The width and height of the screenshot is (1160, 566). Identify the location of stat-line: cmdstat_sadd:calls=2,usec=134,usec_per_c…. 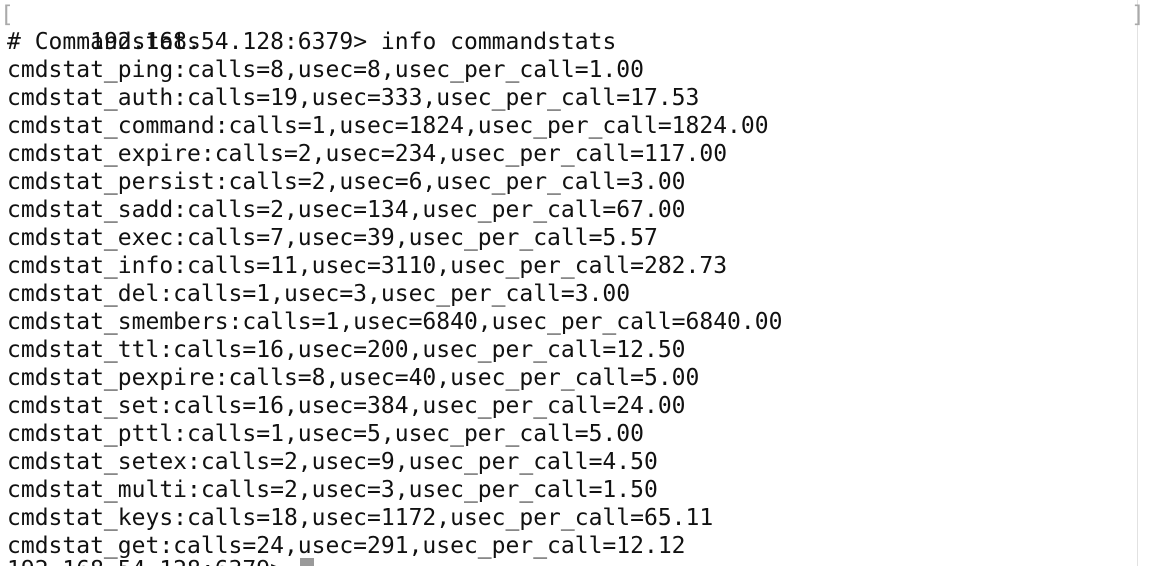
(346, 210).